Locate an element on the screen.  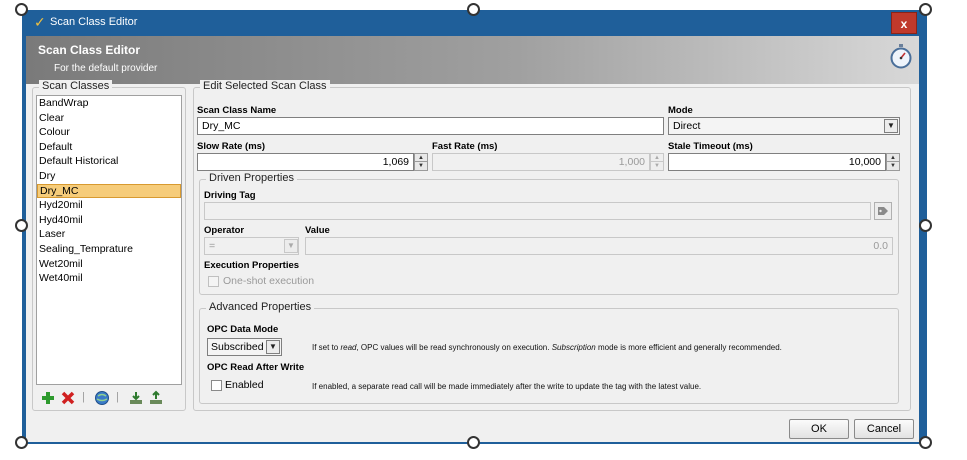
advanced-legend: Advanced Properties is located at coordinates (260, 307).